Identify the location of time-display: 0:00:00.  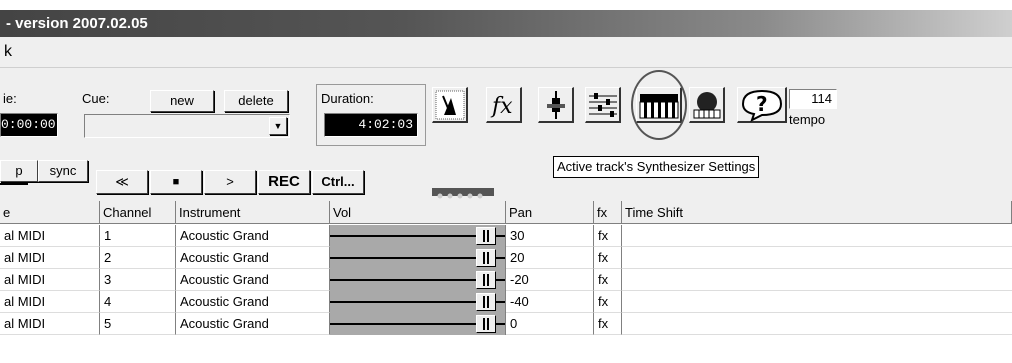
(29, 125).